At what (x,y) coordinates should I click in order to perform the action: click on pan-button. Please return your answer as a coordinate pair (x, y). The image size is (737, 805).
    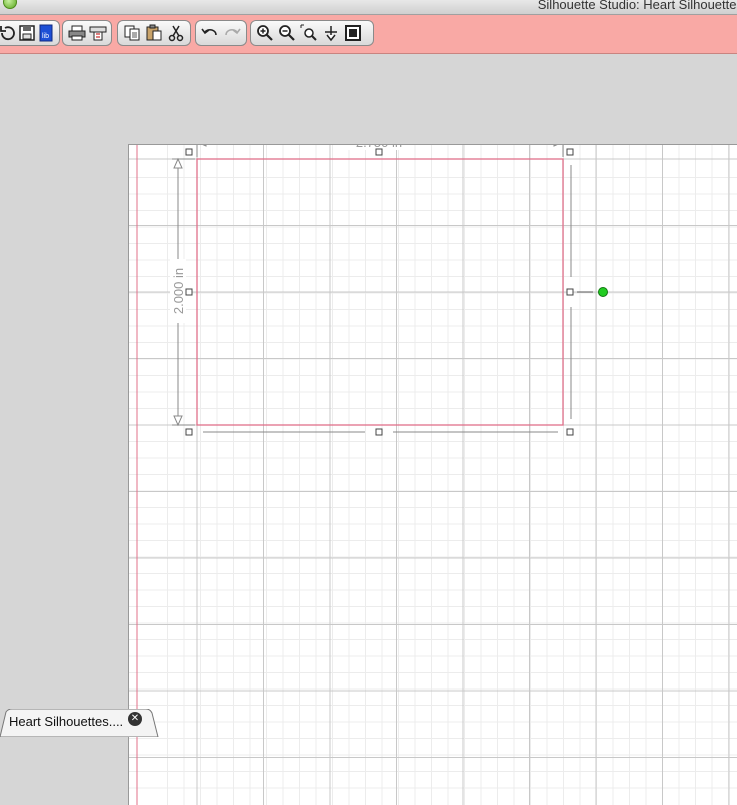
    Looking at the image, I should click on (331, 33).